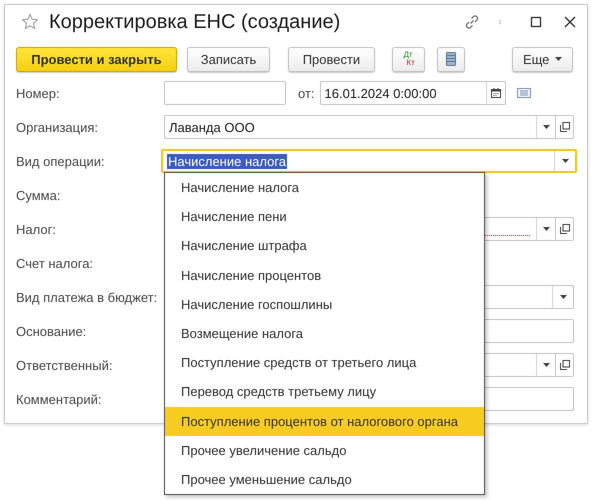 Image resolution: width=595 pixels, height=501 pixels. What do you see at coordinates (324, 275) in the screenshot?
I see `dropdown-item: Начисление процентов` at bounding box center [324, 275].